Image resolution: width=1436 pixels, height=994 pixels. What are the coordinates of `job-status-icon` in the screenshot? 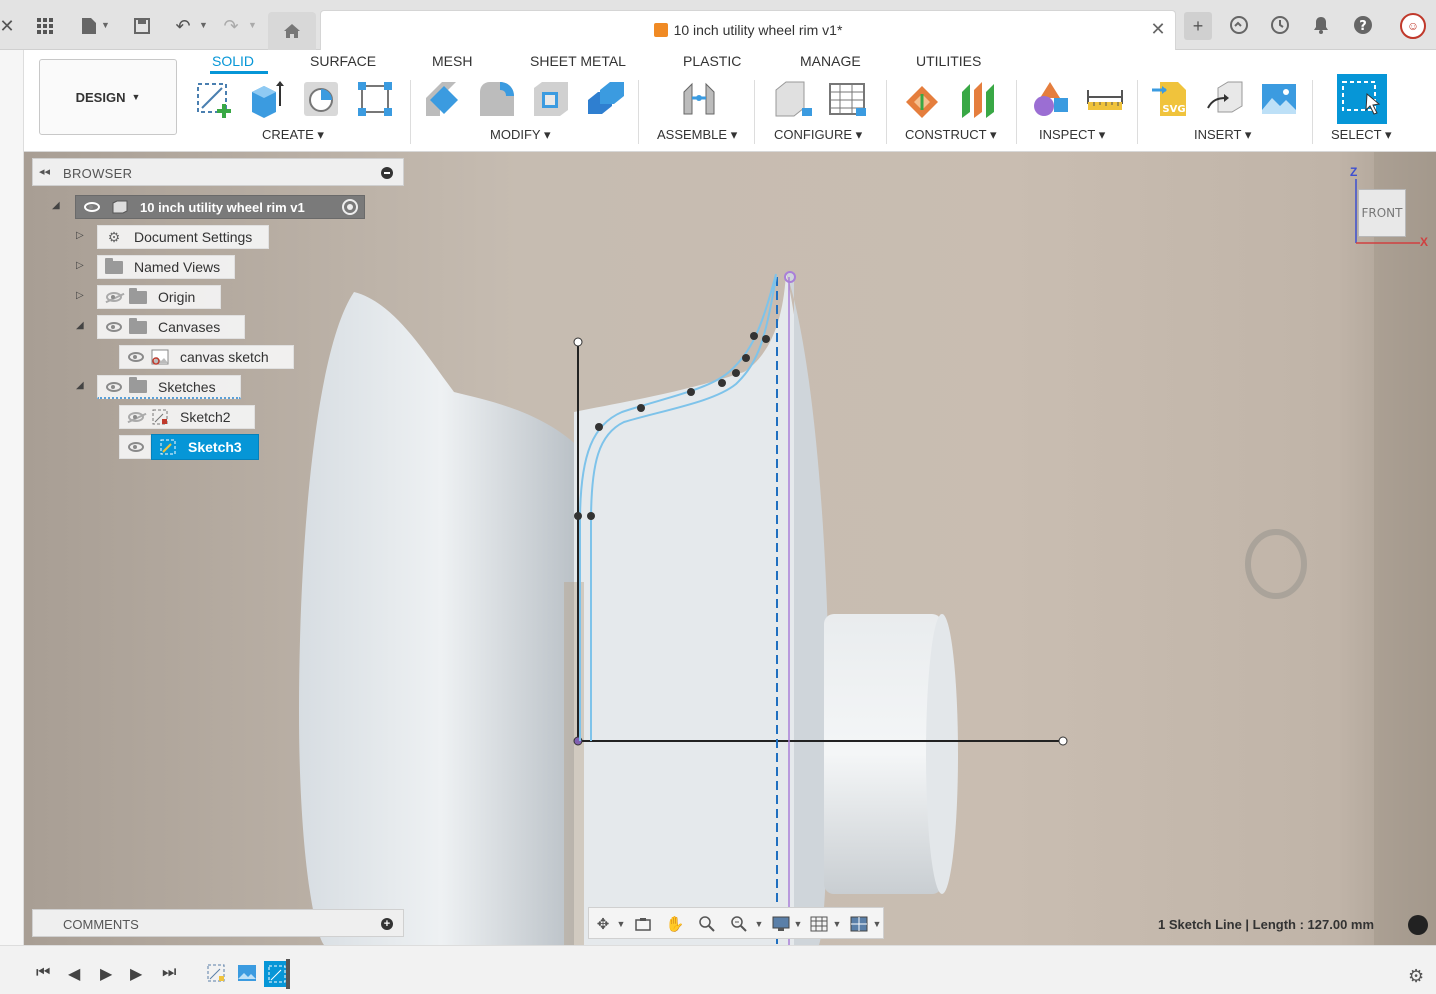 It's located at (1280, 25).